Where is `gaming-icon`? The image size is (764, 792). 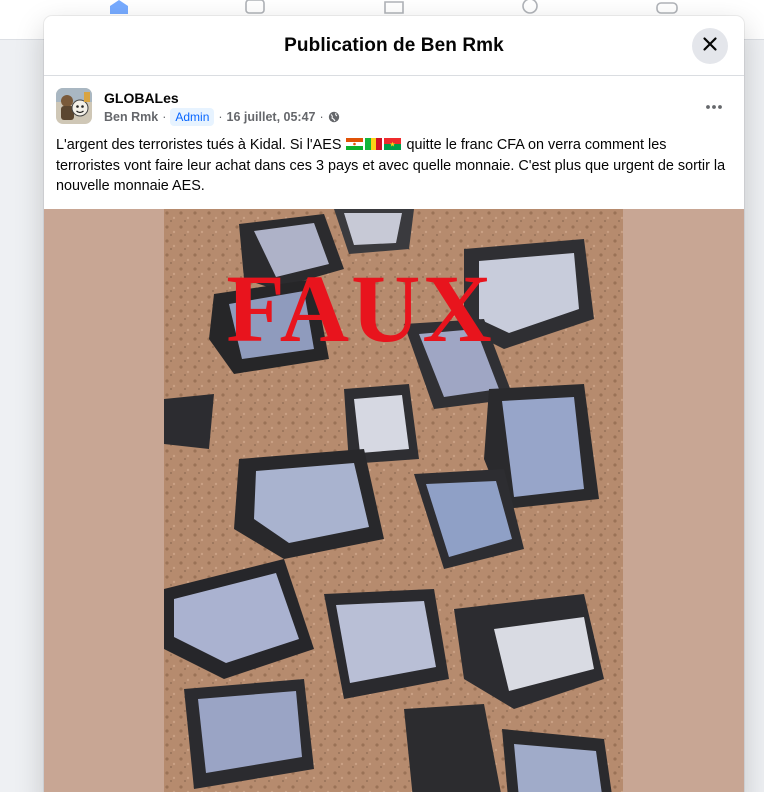 gaming-icon is located at coordinates (667, 7).